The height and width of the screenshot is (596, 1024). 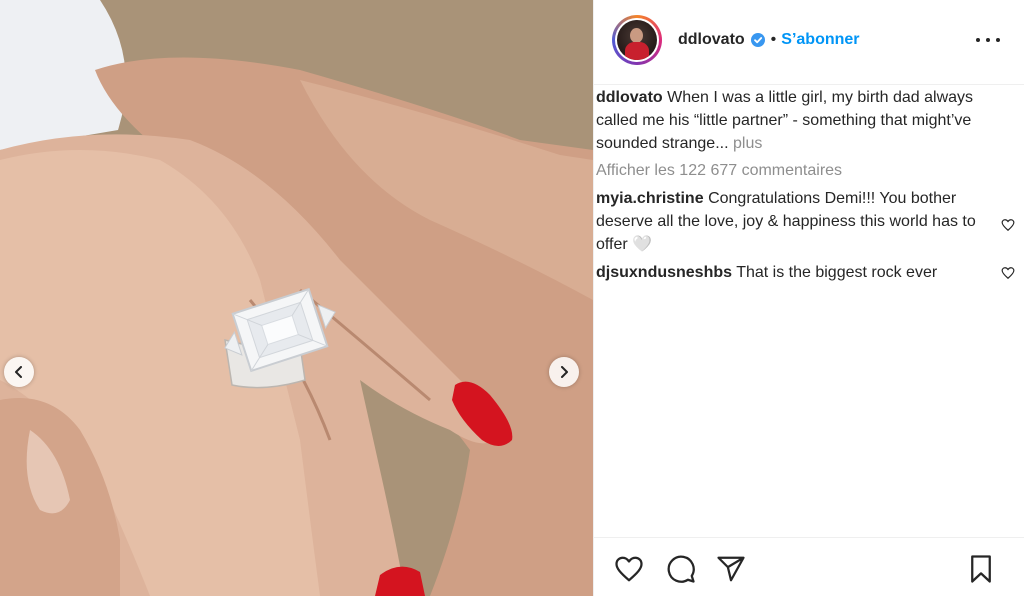 What do you see at coordinates (711, 40) in the screenshot?
I see `post-author-username: ddlovato` at bounding box center [711, 40].